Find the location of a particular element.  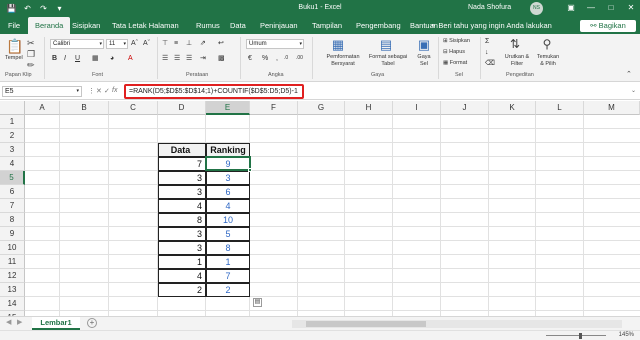

decrease-decimal-icon: .00 is located at coordinates (299, 58).